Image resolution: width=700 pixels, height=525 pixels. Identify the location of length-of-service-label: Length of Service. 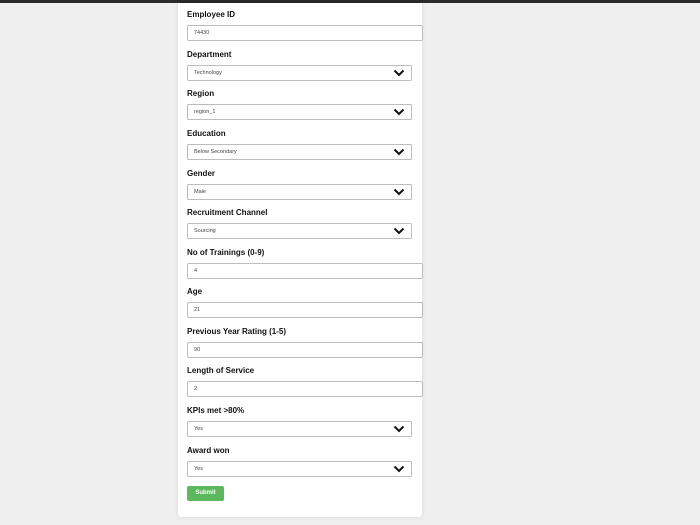
(221, 370).